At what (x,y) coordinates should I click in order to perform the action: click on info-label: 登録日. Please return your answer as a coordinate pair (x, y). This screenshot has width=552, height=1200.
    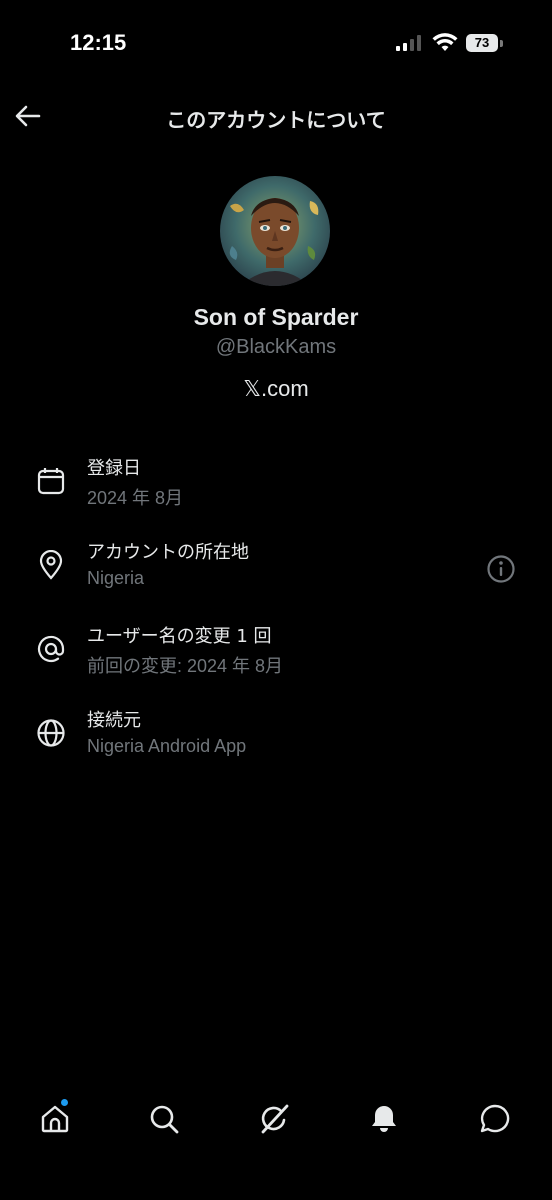
    Looking at the image, I should click on (114, 468).